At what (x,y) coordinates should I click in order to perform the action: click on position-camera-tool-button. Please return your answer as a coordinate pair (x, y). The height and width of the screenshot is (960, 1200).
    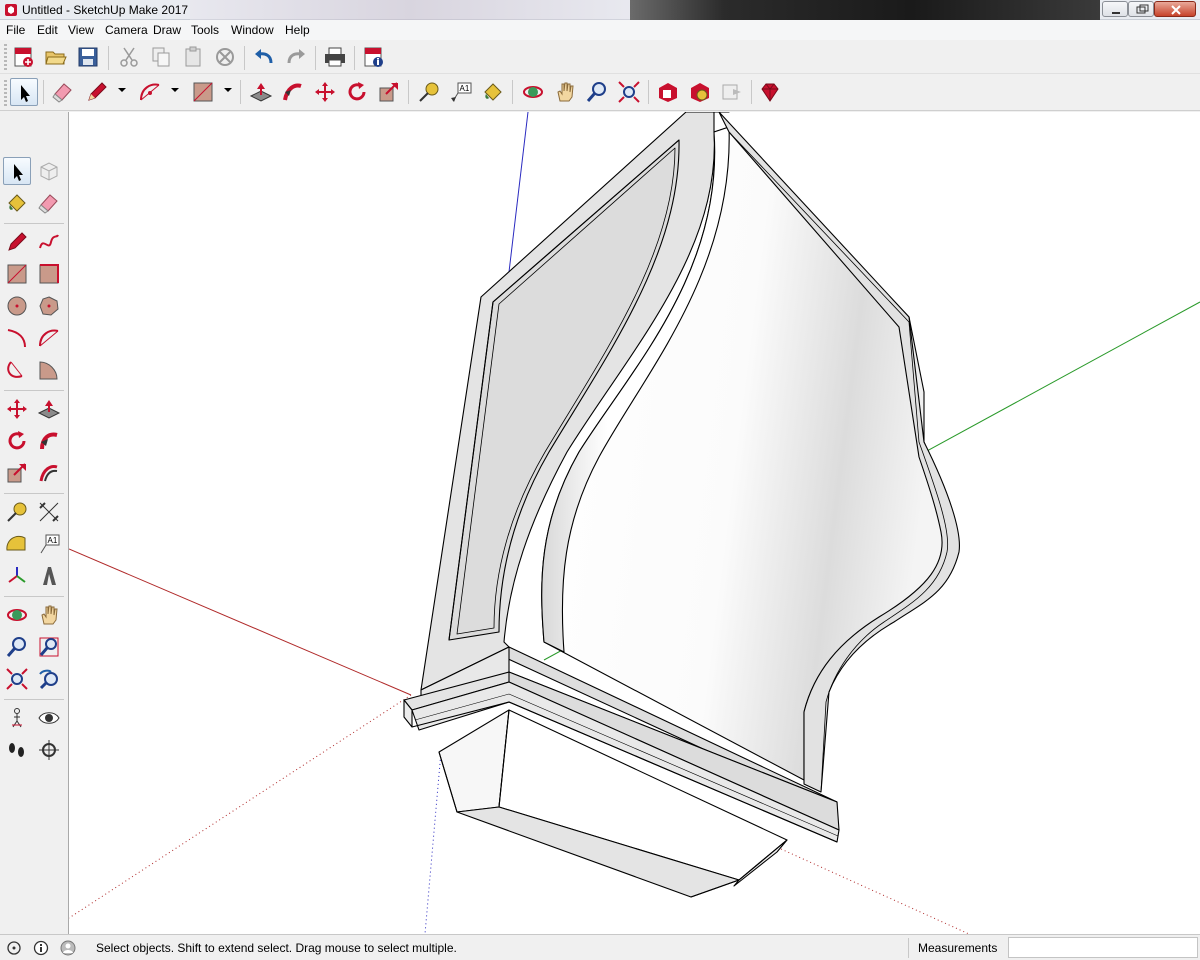
    Looking at the image, I should click on (17, 718).